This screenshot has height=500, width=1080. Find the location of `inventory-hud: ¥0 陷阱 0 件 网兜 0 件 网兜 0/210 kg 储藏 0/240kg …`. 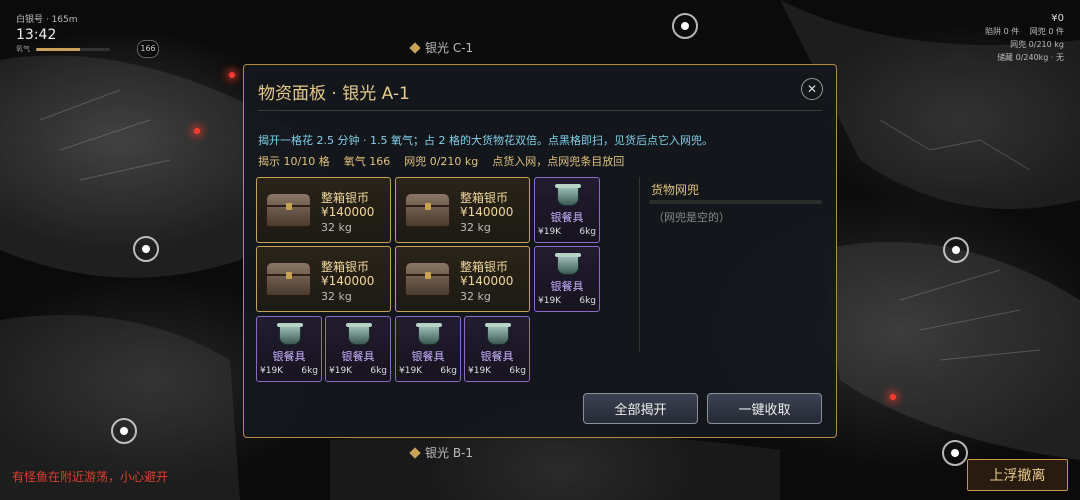

inventory-hud: ¥0 陷阱 0 件 网兜 0 件 网兜 0/210 kg 储藏 0/240kg … is located at coordinates (1024, 38).